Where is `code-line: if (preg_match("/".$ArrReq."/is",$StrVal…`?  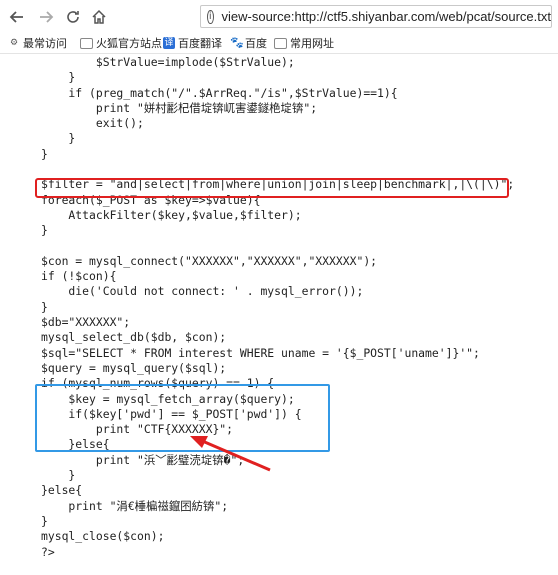
code-line: if (preg_match("/".$ArrReq."/is",$StrVal… is located at coordinates (219, 92).